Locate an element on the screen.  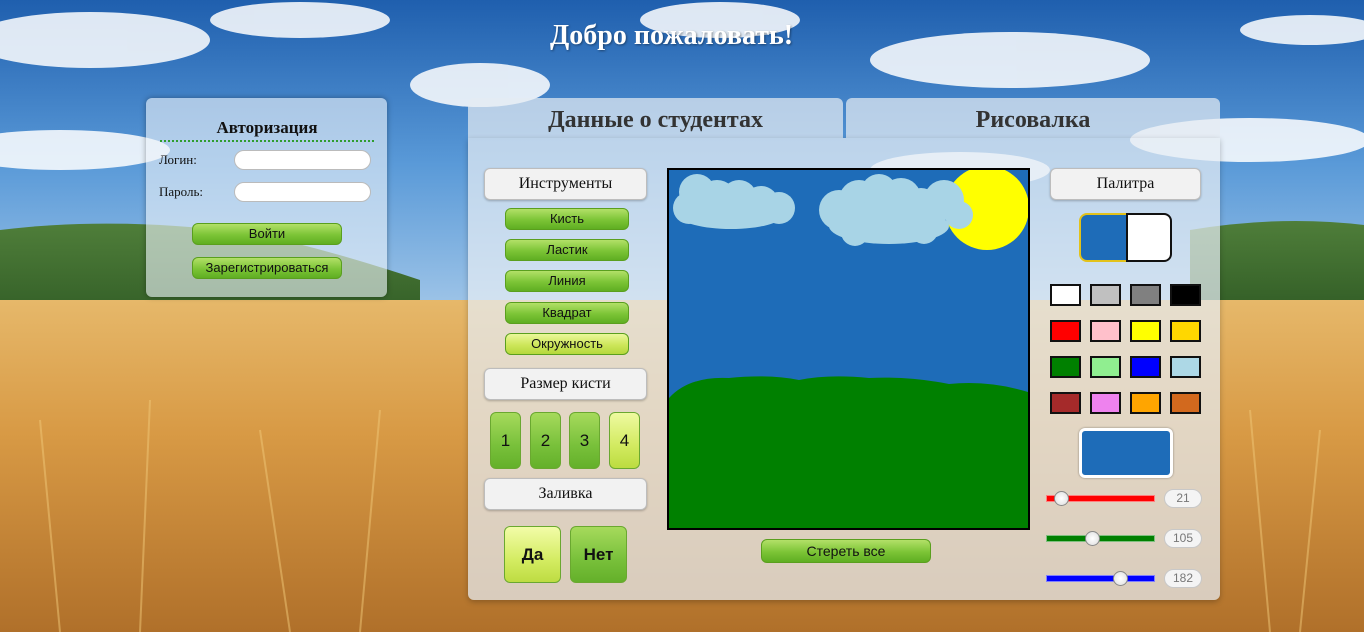
login-button: Войти is located at coordinates (267, 234).